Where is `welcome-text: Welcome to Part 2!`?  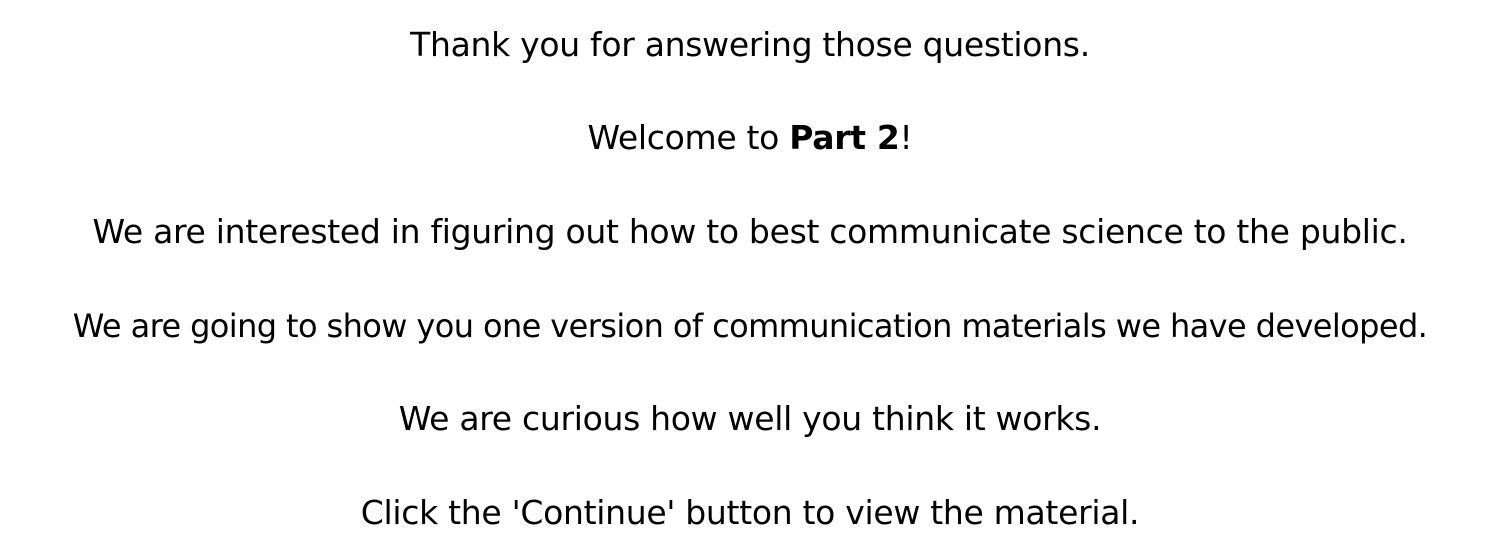
welcome-text: Welcome to Part 2! is located at coordinates (750, 138).